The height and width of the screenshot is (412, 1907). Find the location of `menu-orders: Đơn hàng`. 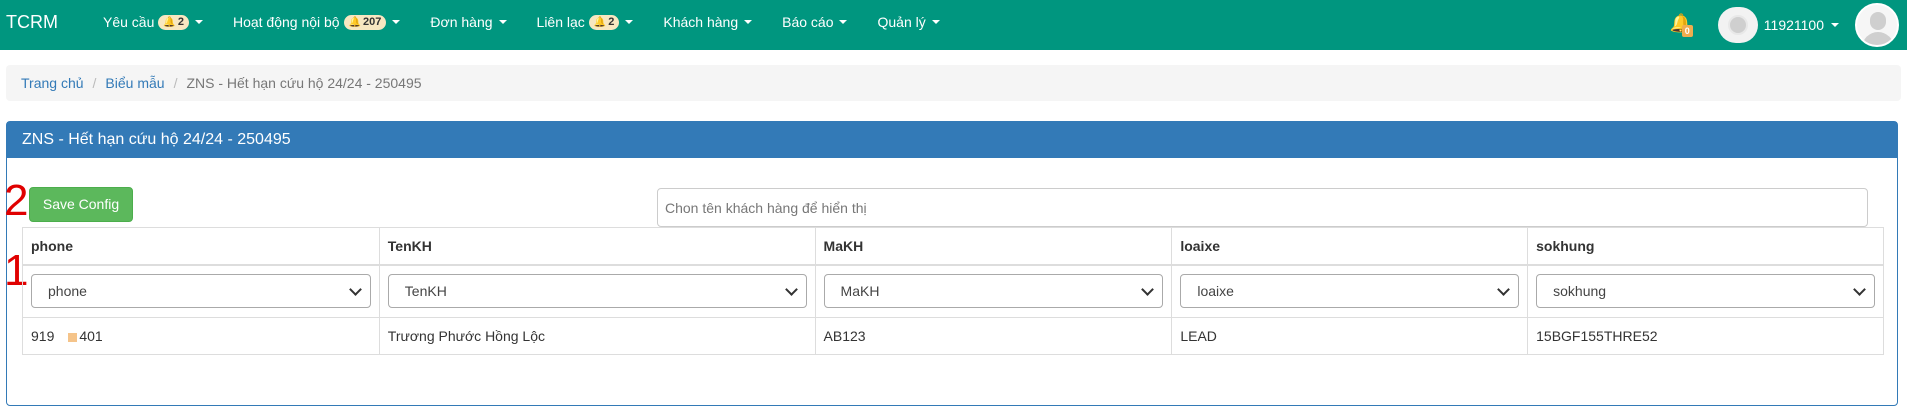

menu-orders: Đơn hàng is located at coordinates (468, 22).